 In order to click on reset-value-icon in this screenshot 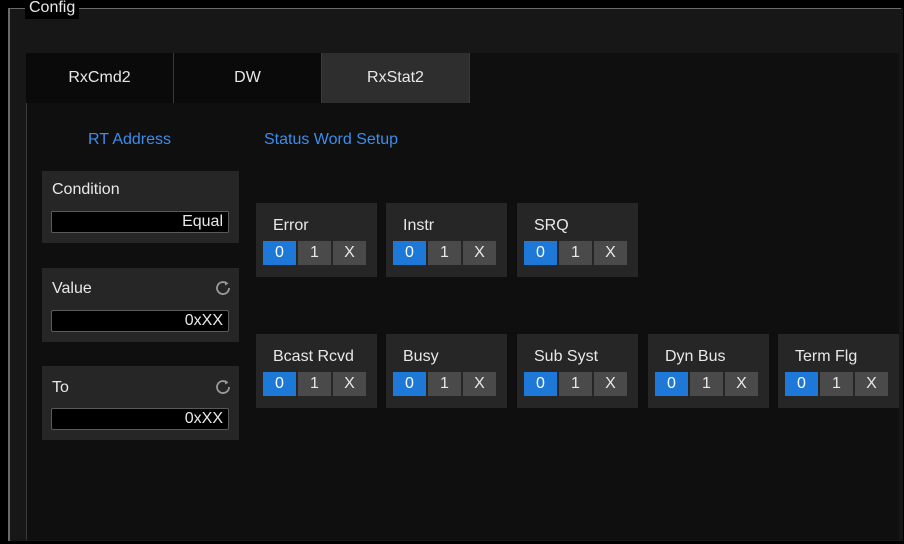, I will do `click(223, 288)`.